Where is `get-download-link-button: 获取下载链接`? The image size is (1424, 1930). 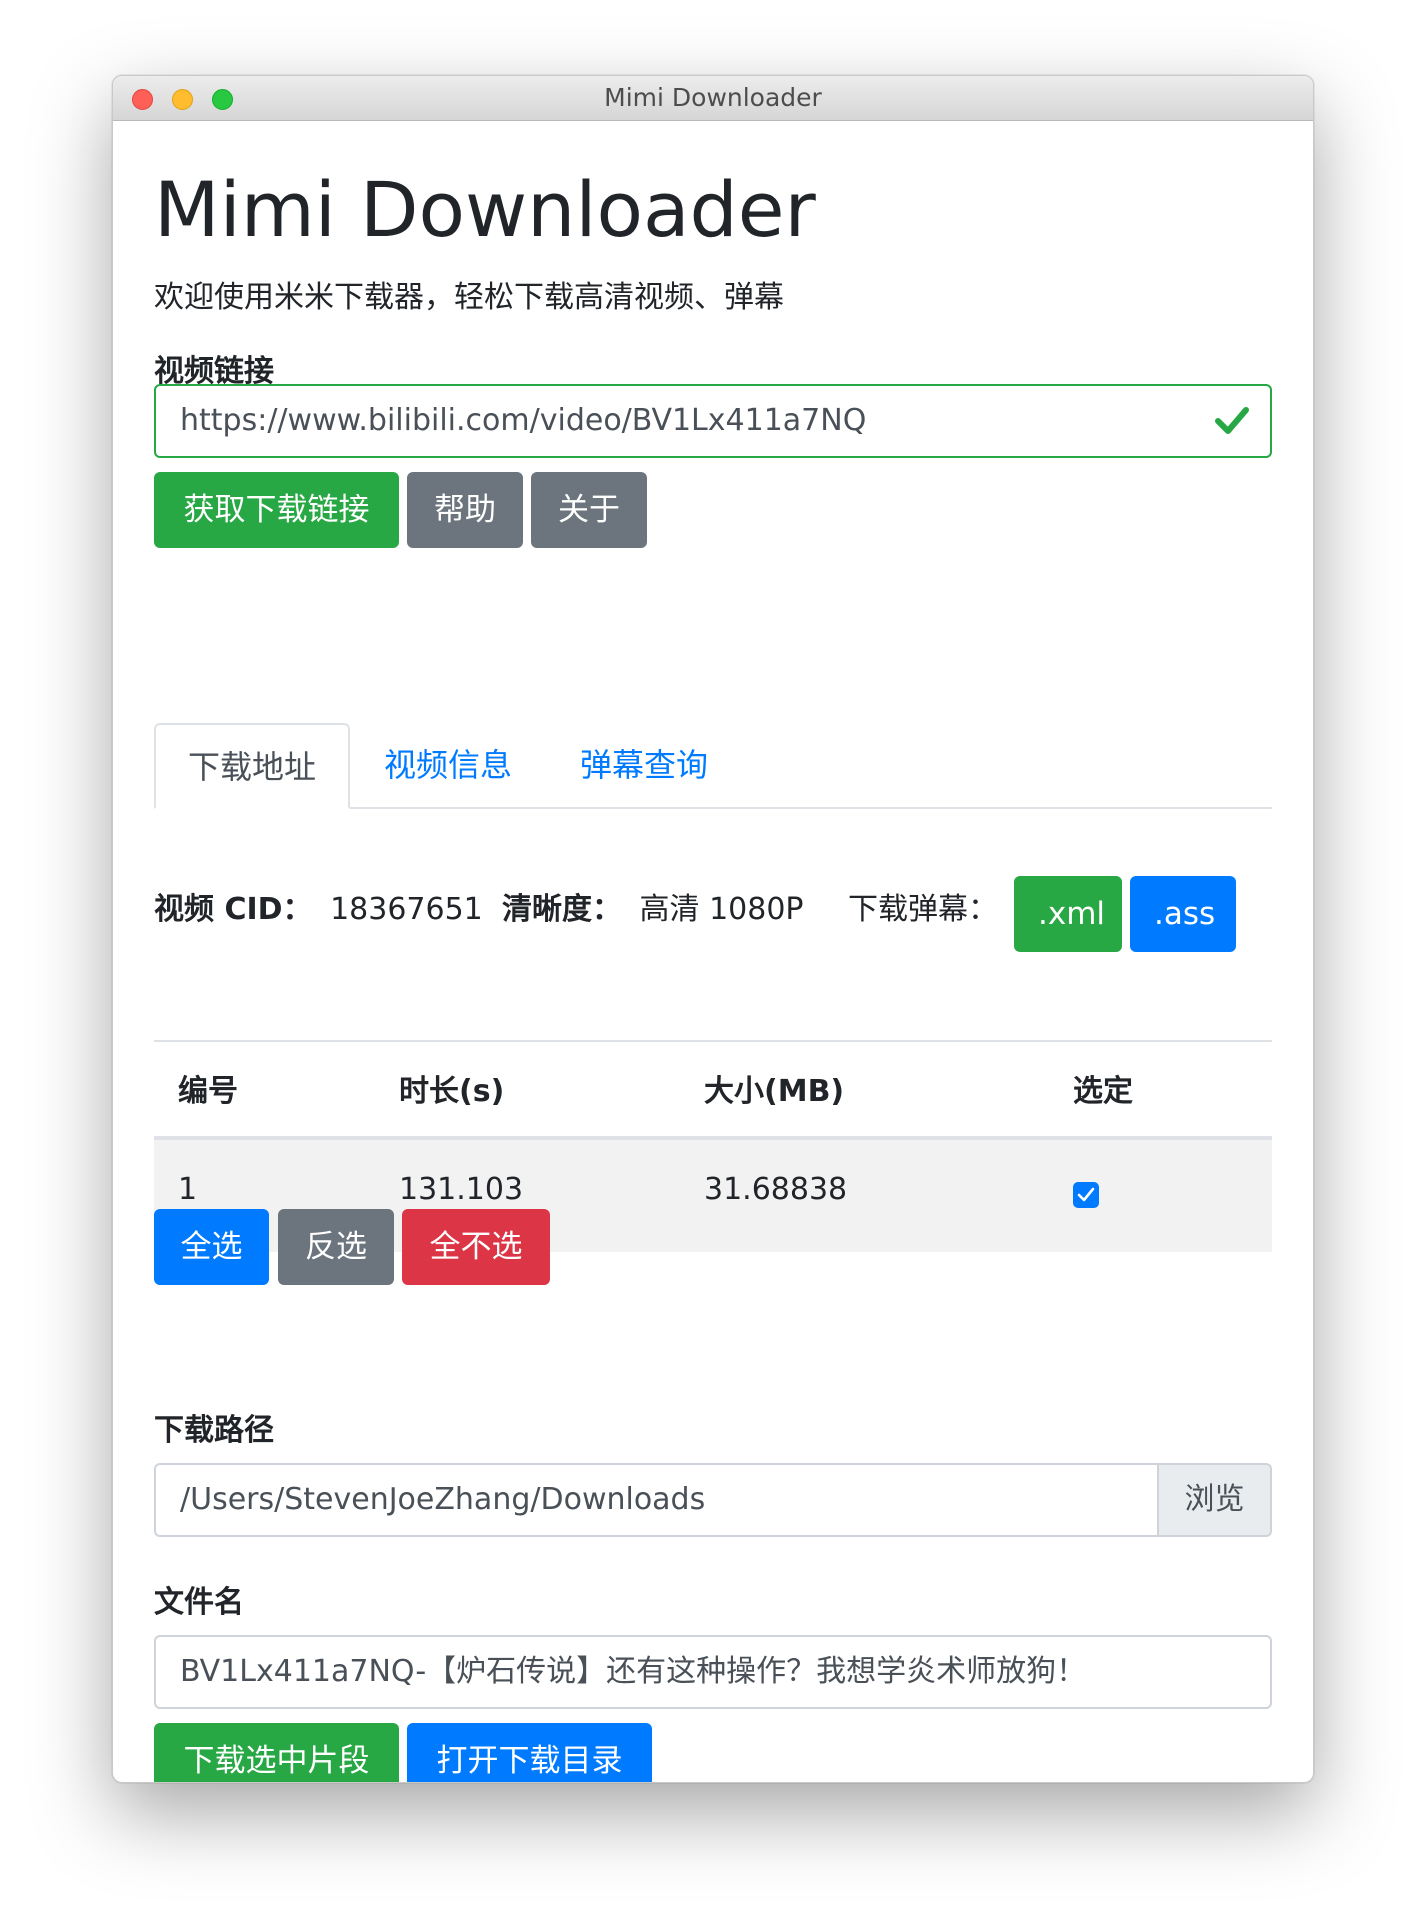
get-download-link-button: 获取下载链接 is located at coordinates (276, 510).